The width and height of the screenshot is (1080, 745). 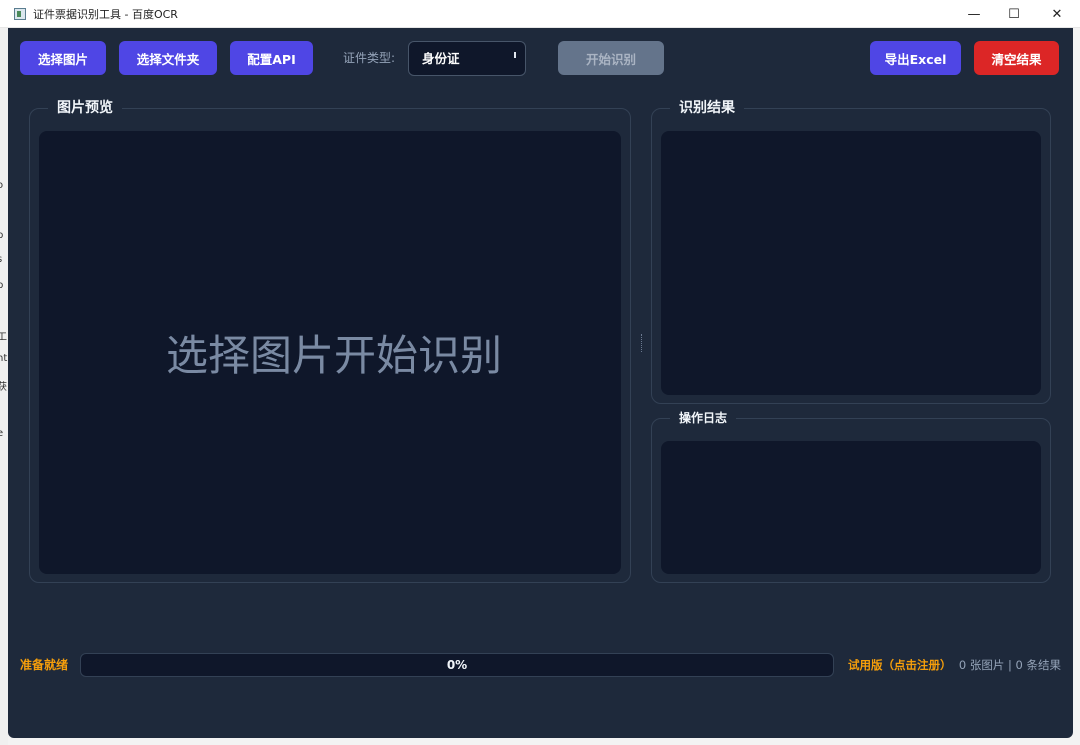 I want to click on close-icon: ✕, so click(x=1057, y=14).